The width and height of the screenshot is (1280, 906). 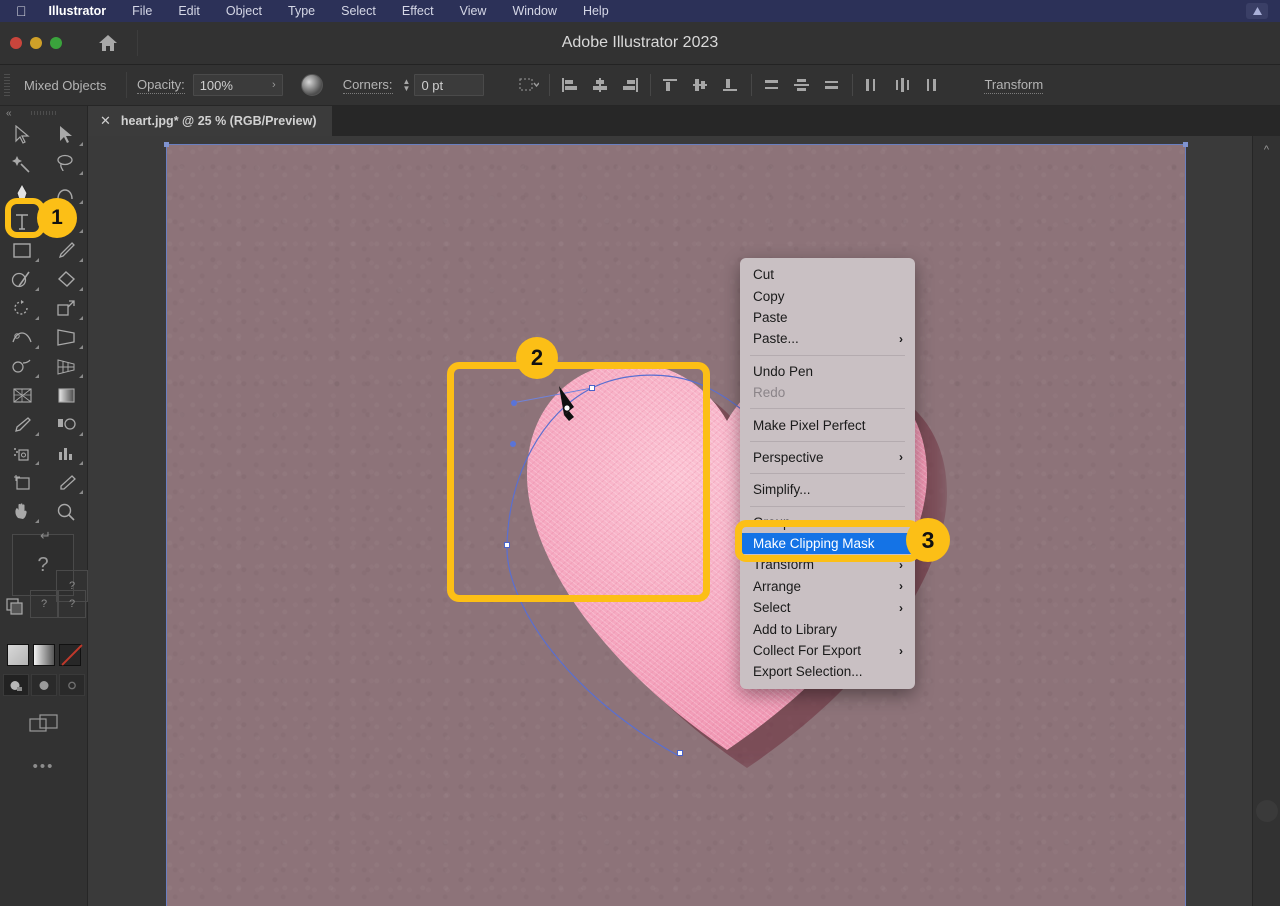 I want to click on align-horizontal-center-icon, so click(x=600, y=85).